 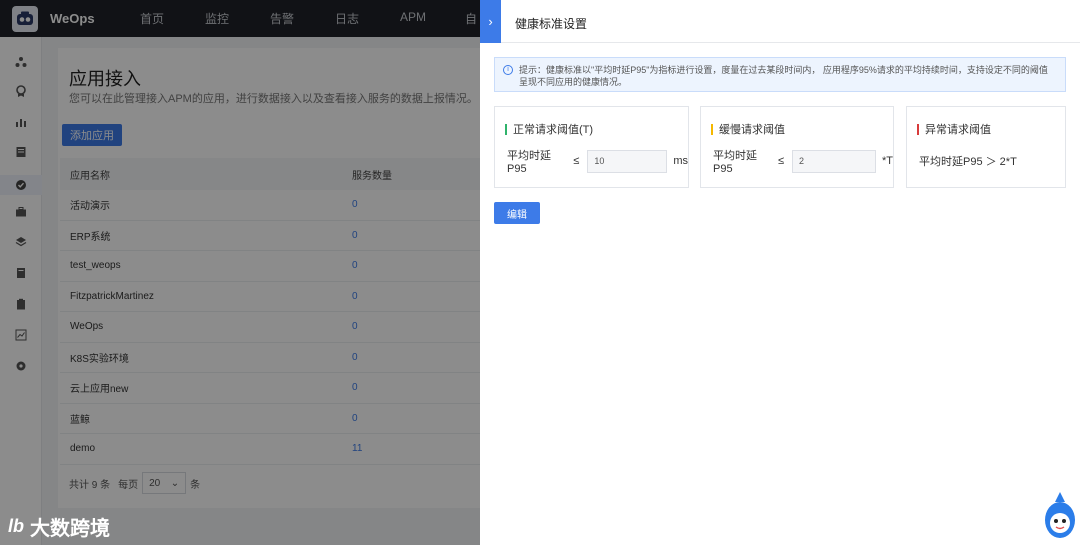 I want to click on assistant-mascot-icon, so click(x=1060, y=517).